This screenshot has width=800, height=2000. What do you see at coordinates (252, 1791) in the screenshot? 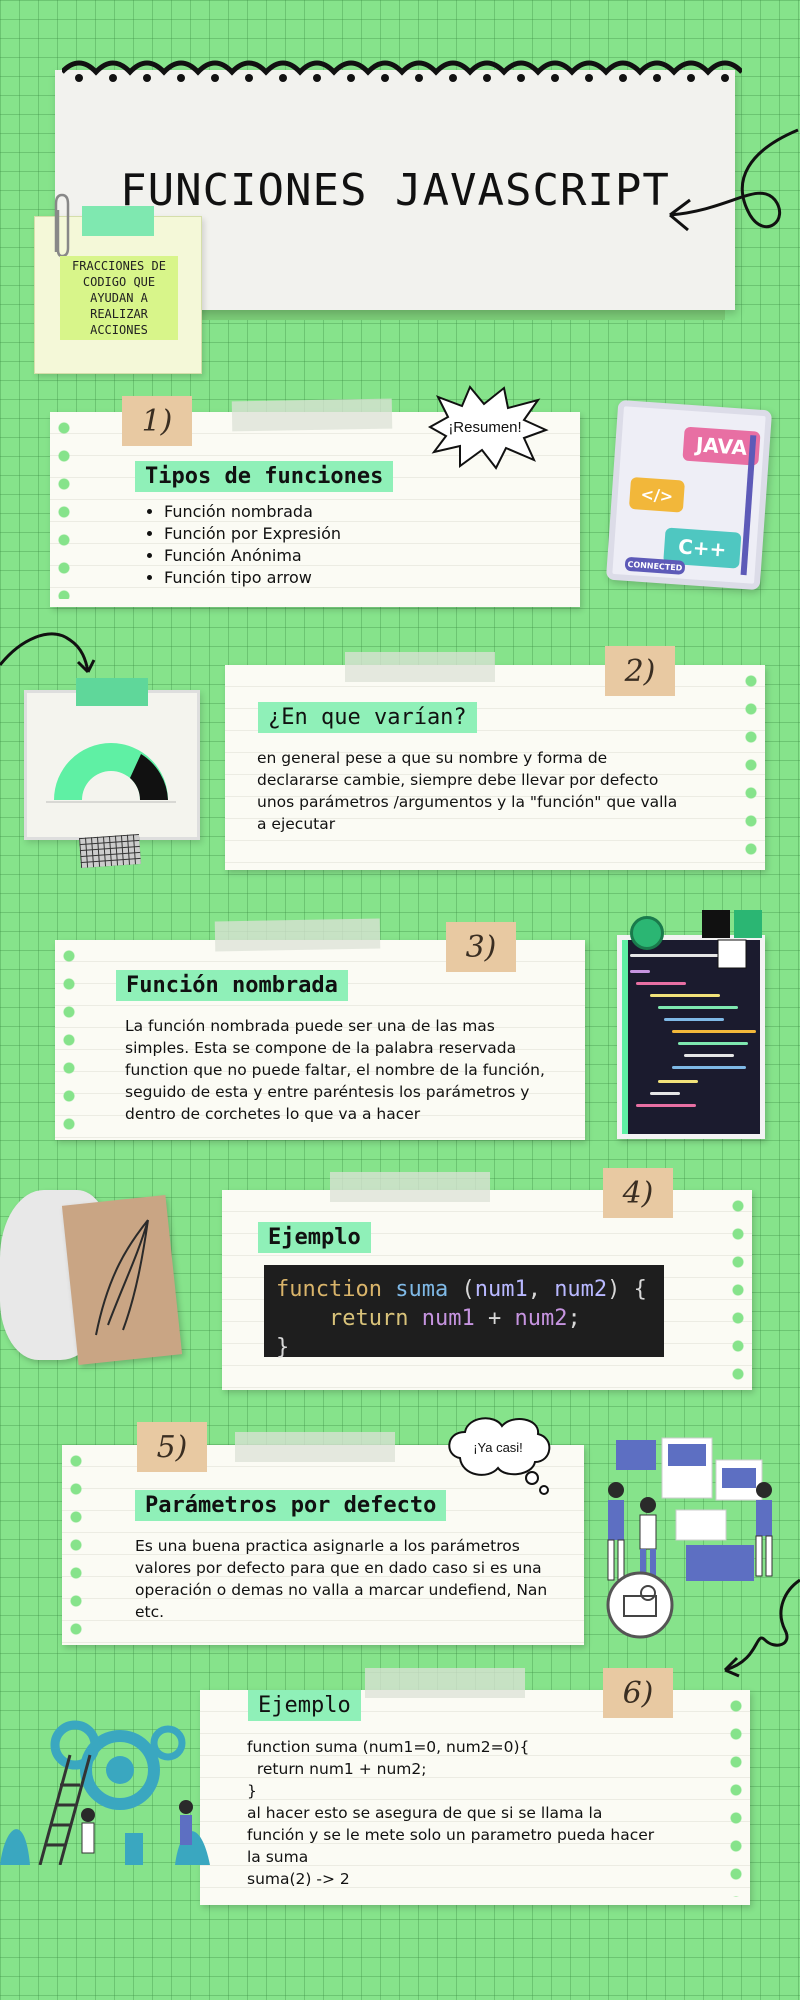
I see `code-line: }` at bounding box center [252, 1791].